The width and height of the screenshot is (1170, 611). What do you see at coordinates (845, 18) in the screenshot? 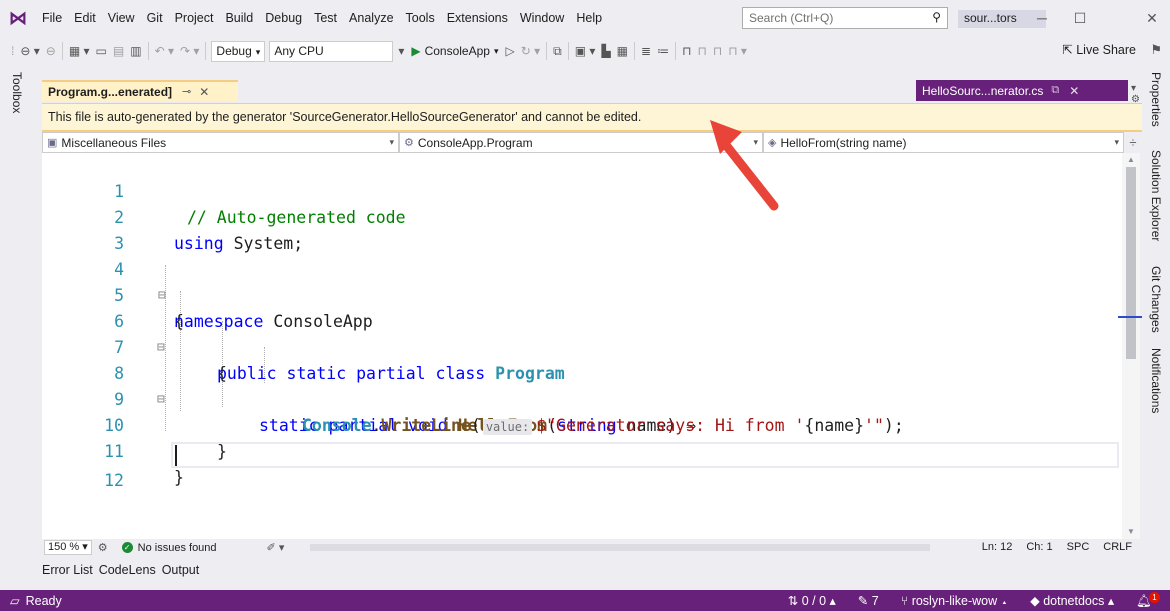
I see `search-input: Search (Ctrl+Q) ⚲` at bounding box center [845, 18].